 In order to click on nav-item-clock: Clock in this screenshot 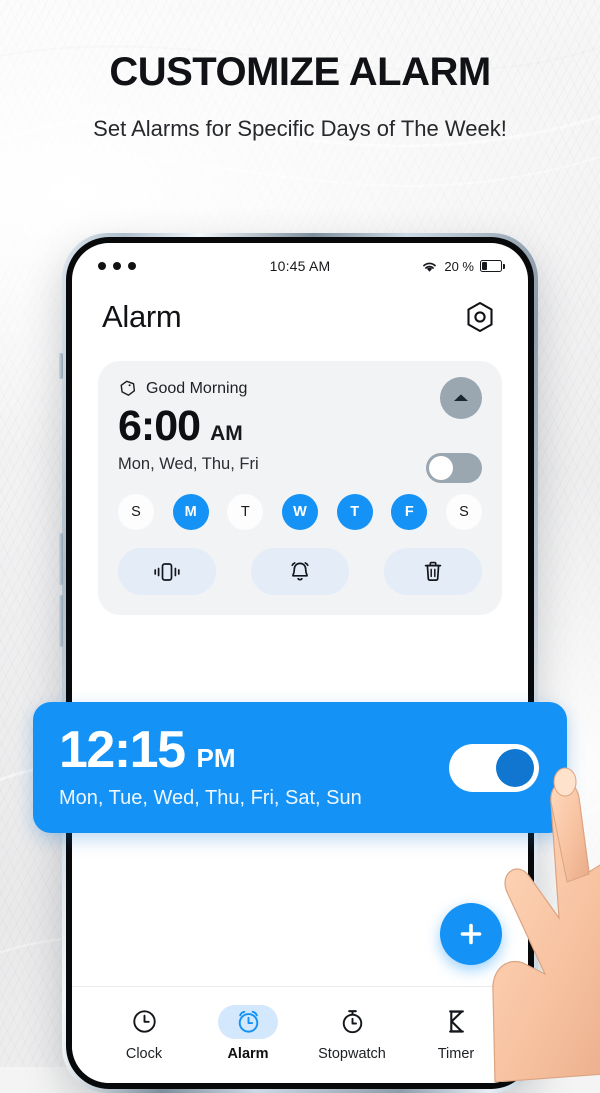, I will do `click(144, 1033)`.